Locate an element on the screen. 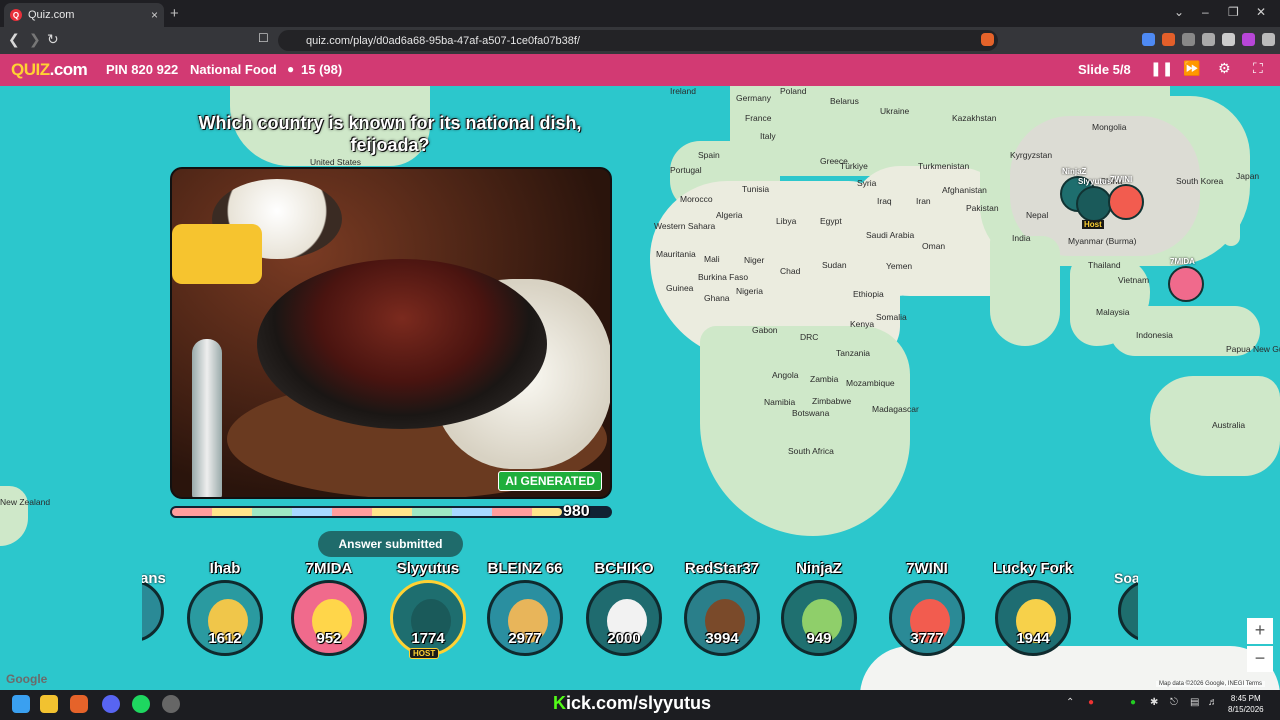 Image resolution: width=1280 pixels, height=720 pixels. forward-icon: ❯ is located at coordinates (35, 39).